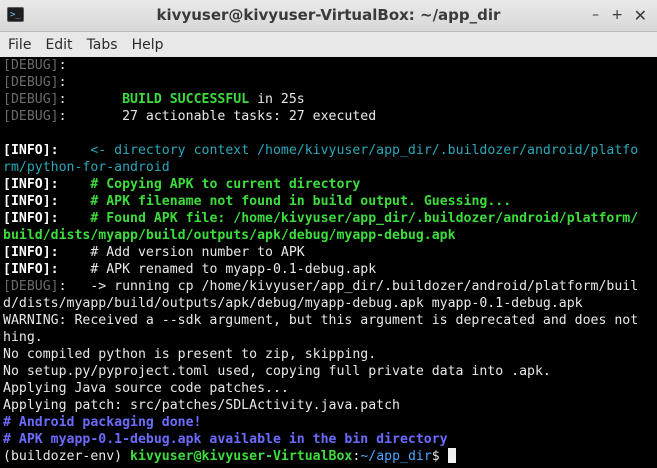 The image size is (657, 468). Describe the element at coordinates (58, 45) in the screenshot. I see `menu-edit: Edit` at that location.